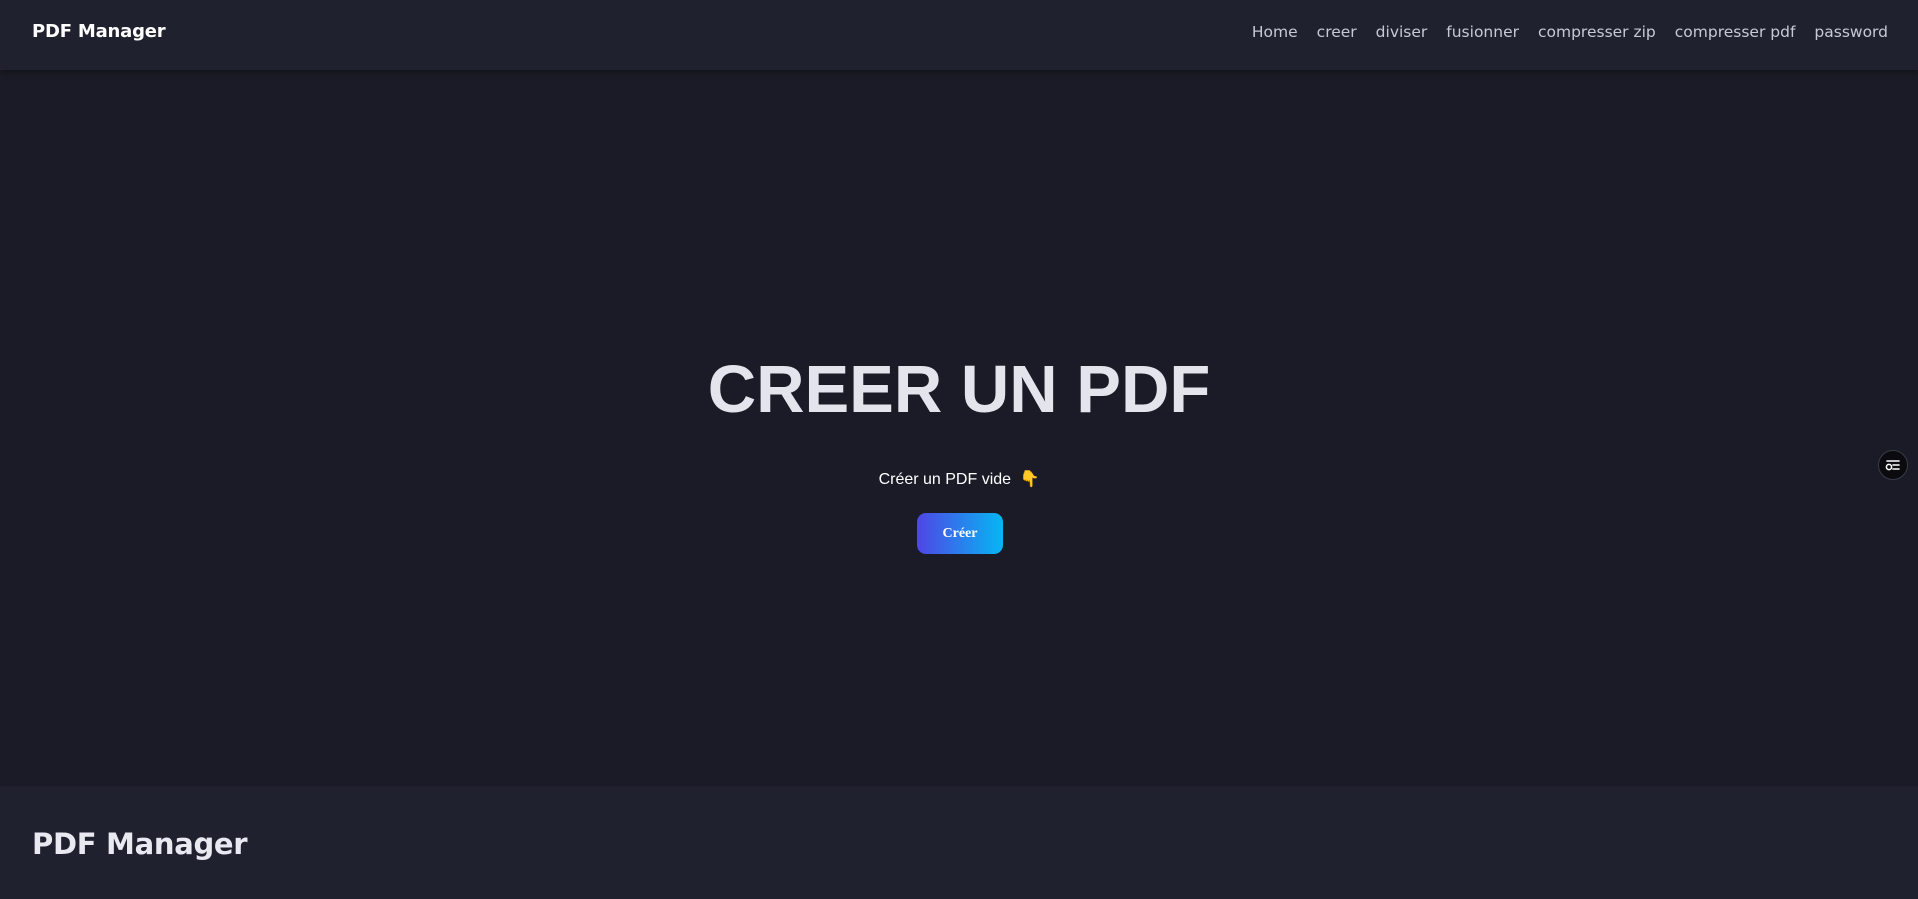 The width and height of the screenshot is (1918, 899). I want to click on nav-link-creer: creer, so click(1337, 32).